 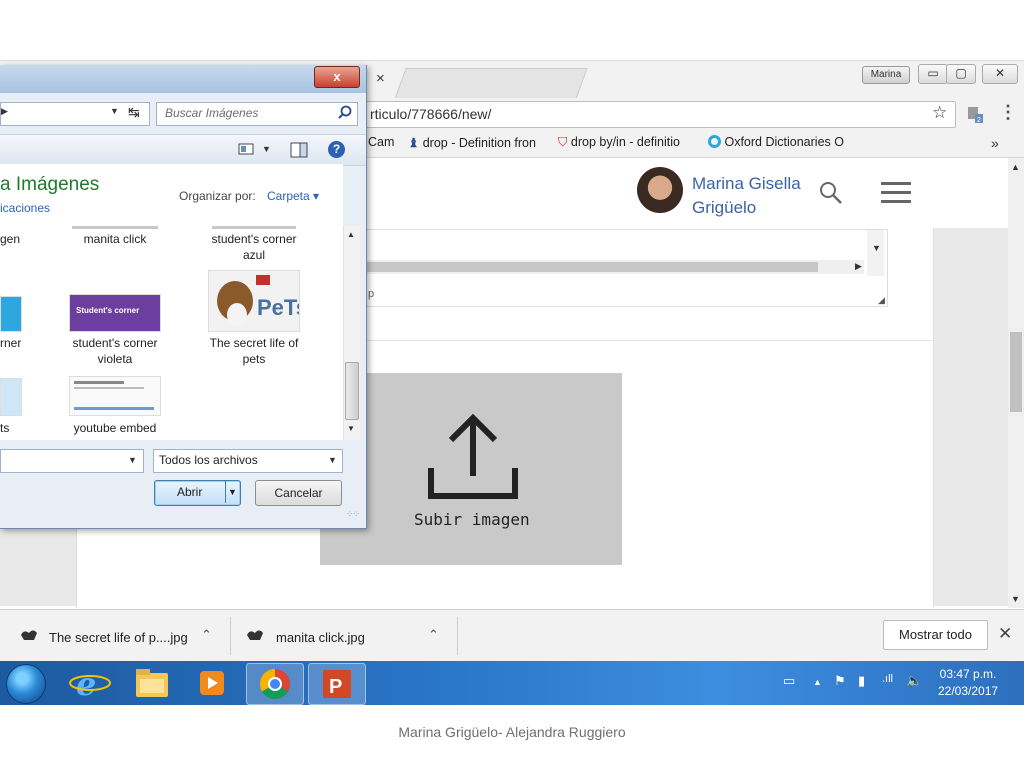 I want to click on hamburger-menu-icon, so click(x=896, y=193).